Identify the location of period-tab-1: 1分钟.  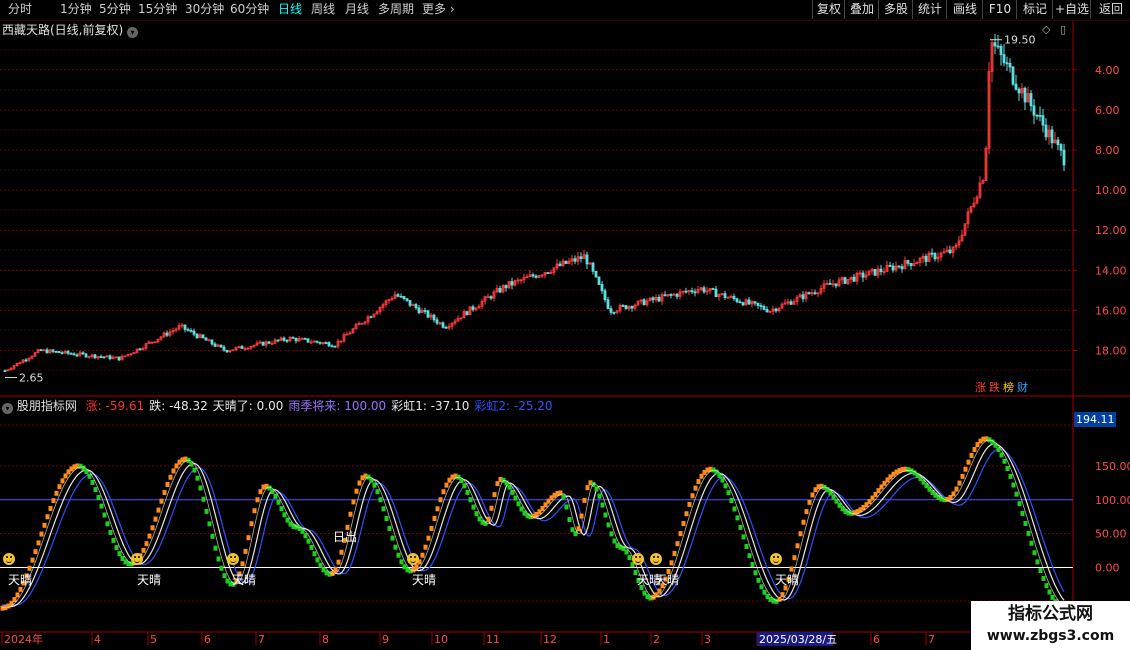
(76, 9).